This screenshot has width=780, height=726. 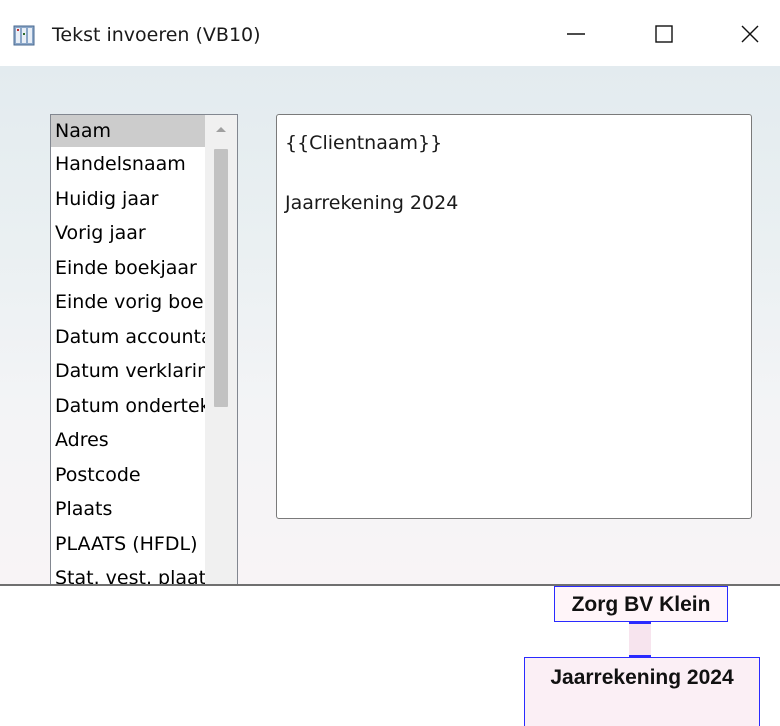 I want to click on list-item: Datum accountant, so click(x=128, y=337).